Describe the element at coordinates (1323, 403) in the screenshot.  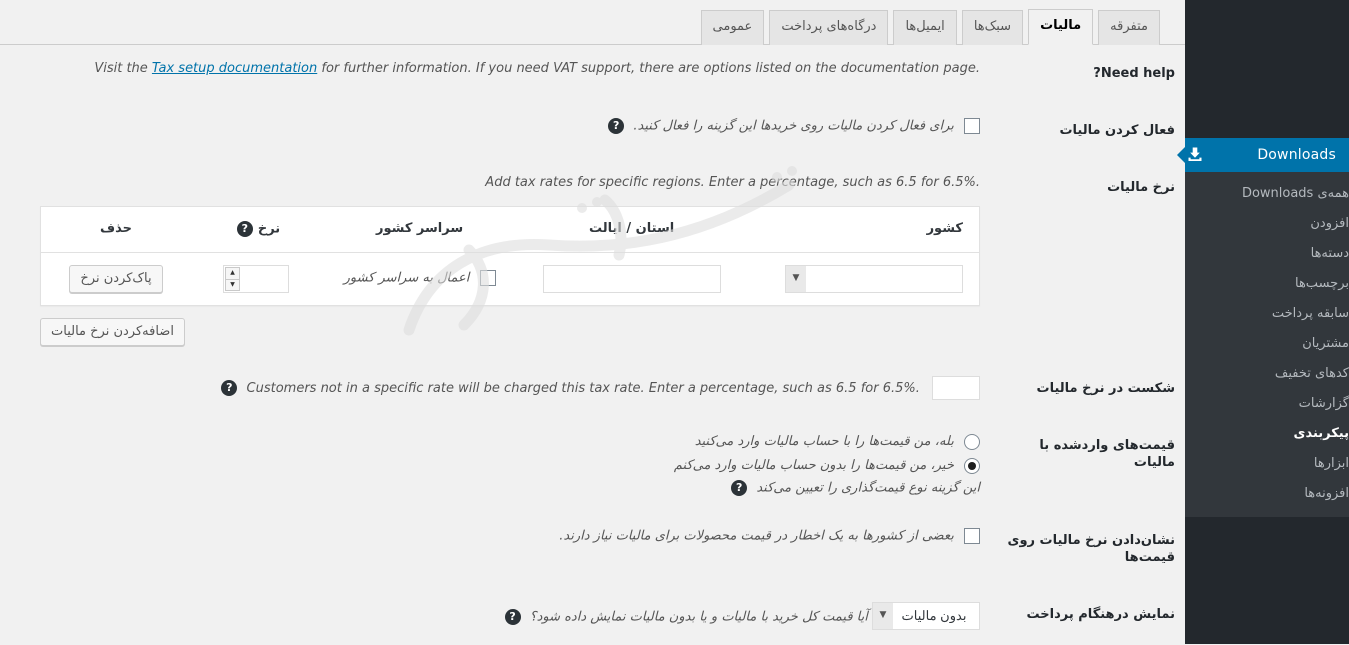
I see `sidebar-item-7-label: گزارشات` at that location.